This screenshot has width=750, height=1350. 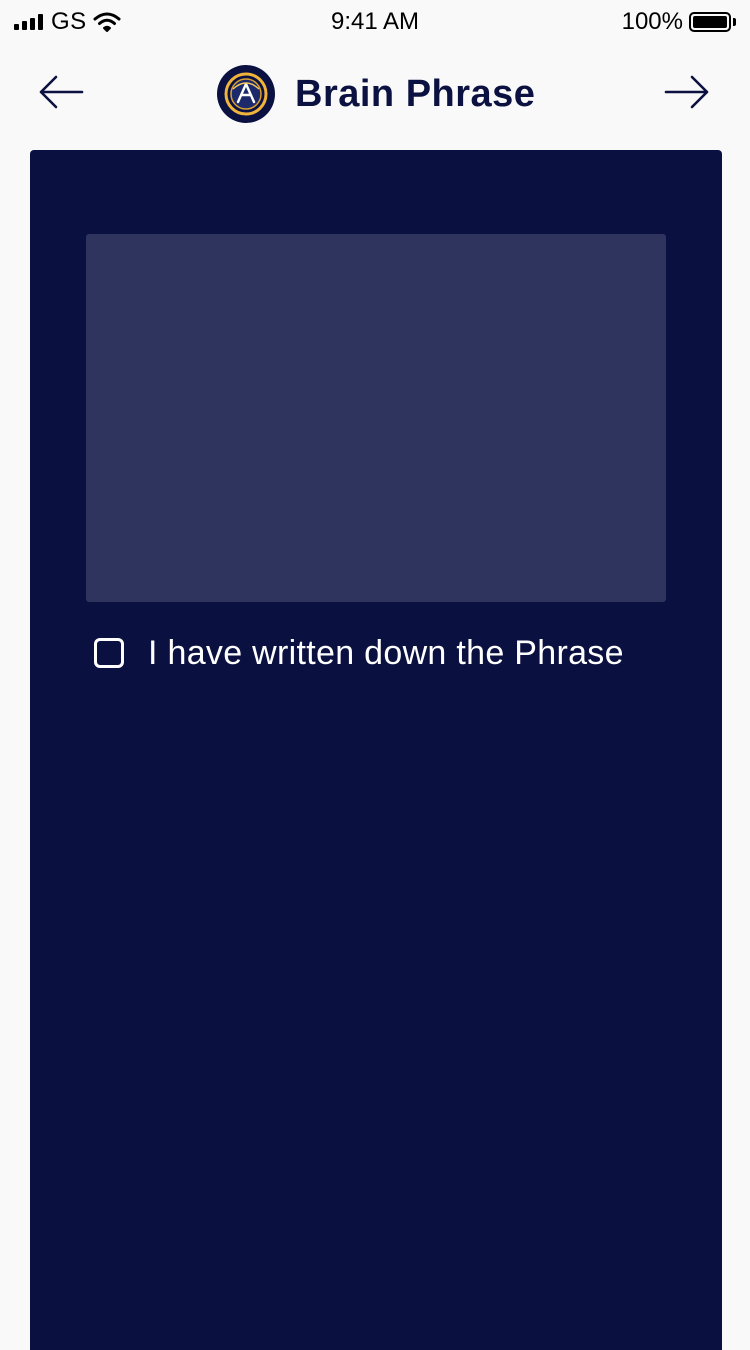 I want to click on status-bar-right: 100%, so click(x=679, y=22).